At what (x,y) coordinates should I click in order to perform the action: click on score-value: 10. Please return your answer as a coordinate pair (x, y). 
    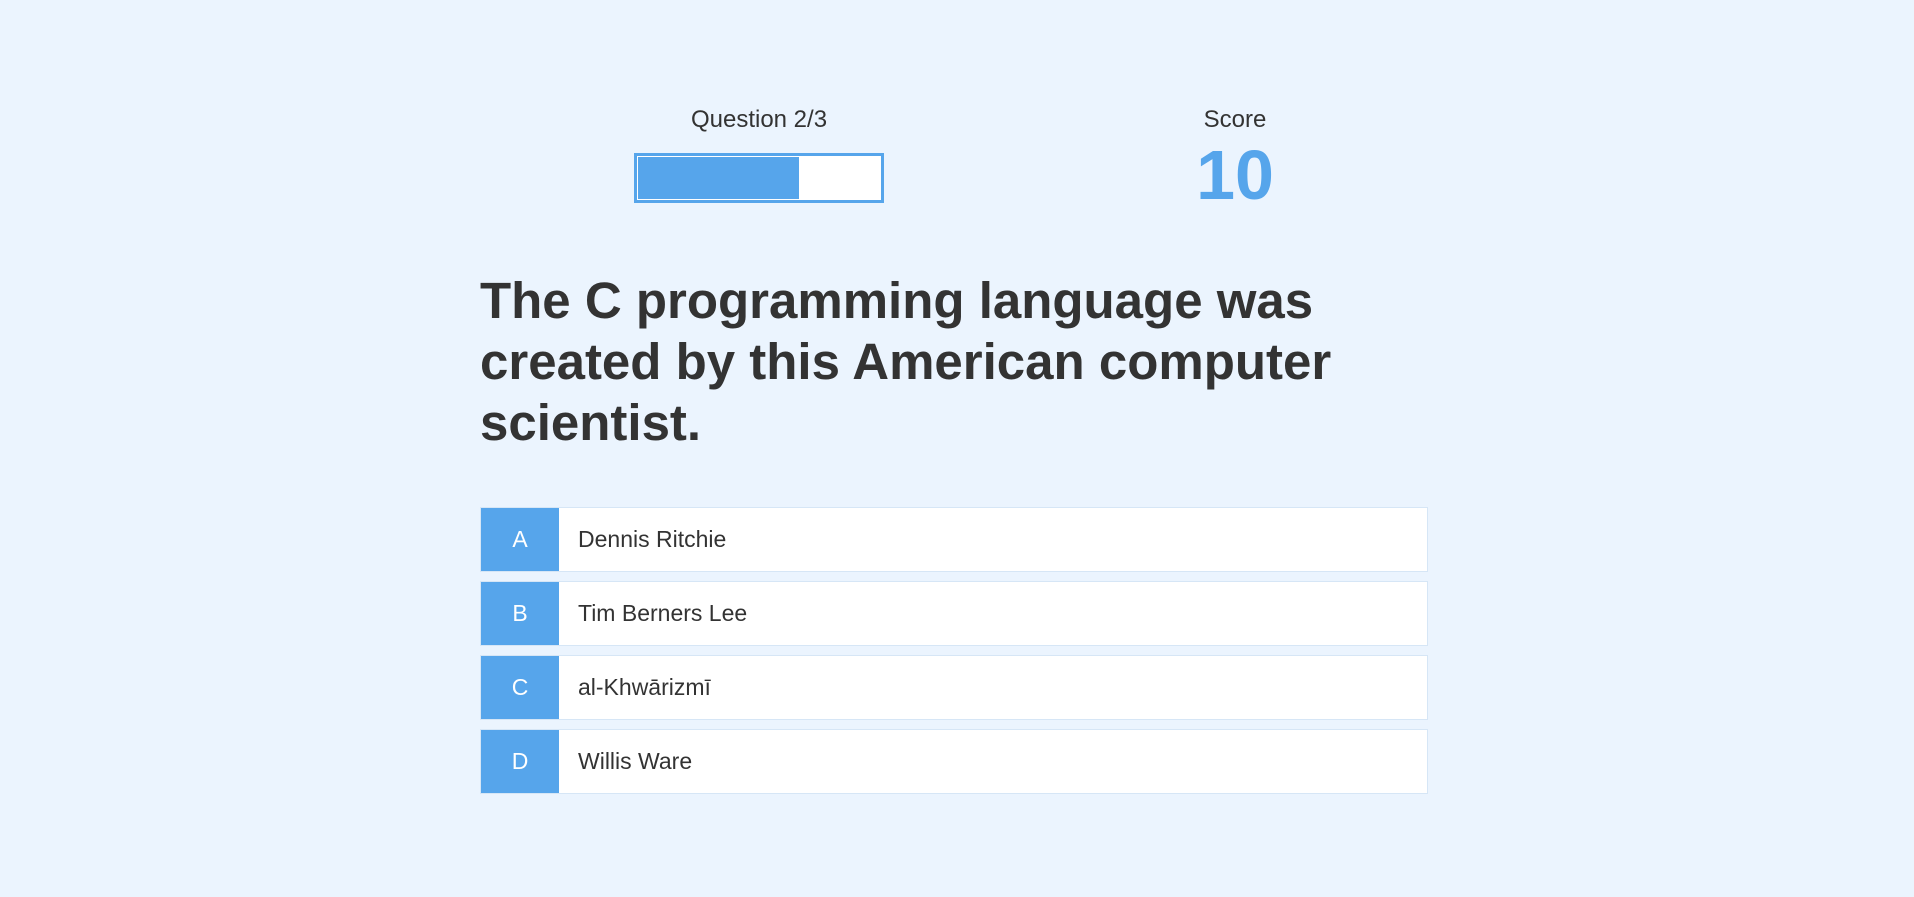
    Looking at the image, I should click on (1235, 175).